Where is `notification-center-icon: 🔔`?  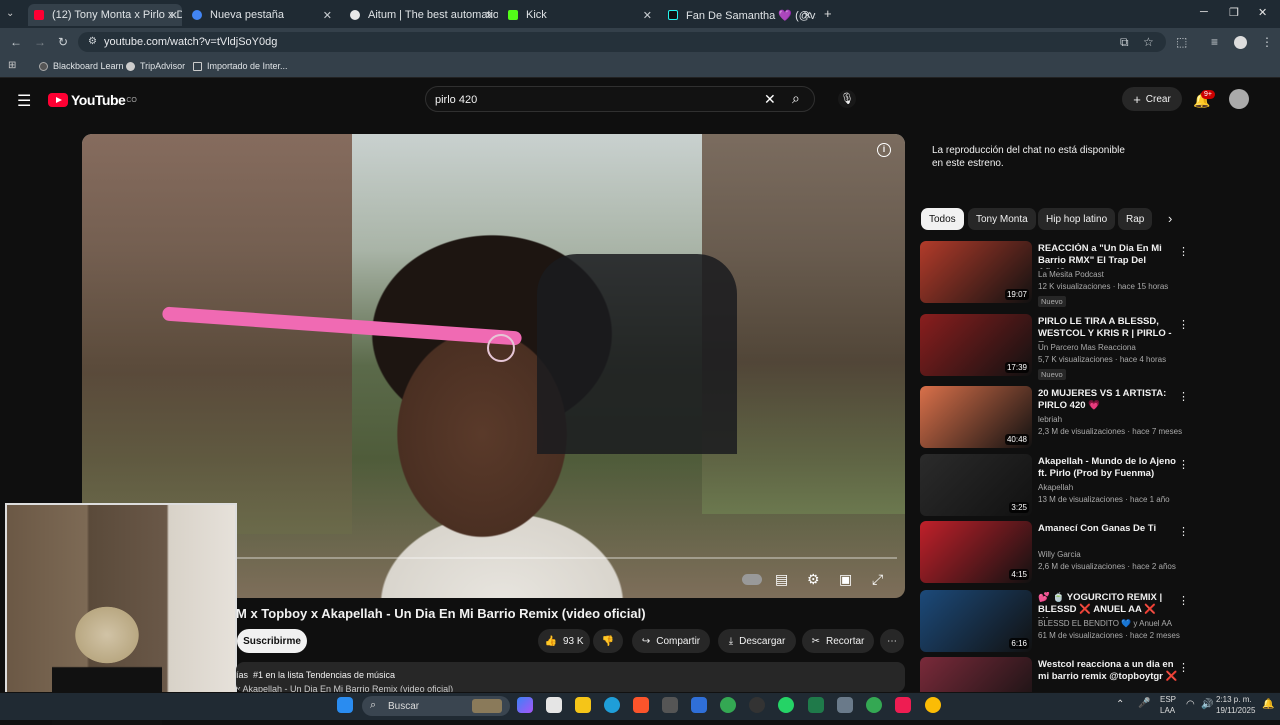
notification-center-icon: 🔔 is located at coordinates (1268, 704).